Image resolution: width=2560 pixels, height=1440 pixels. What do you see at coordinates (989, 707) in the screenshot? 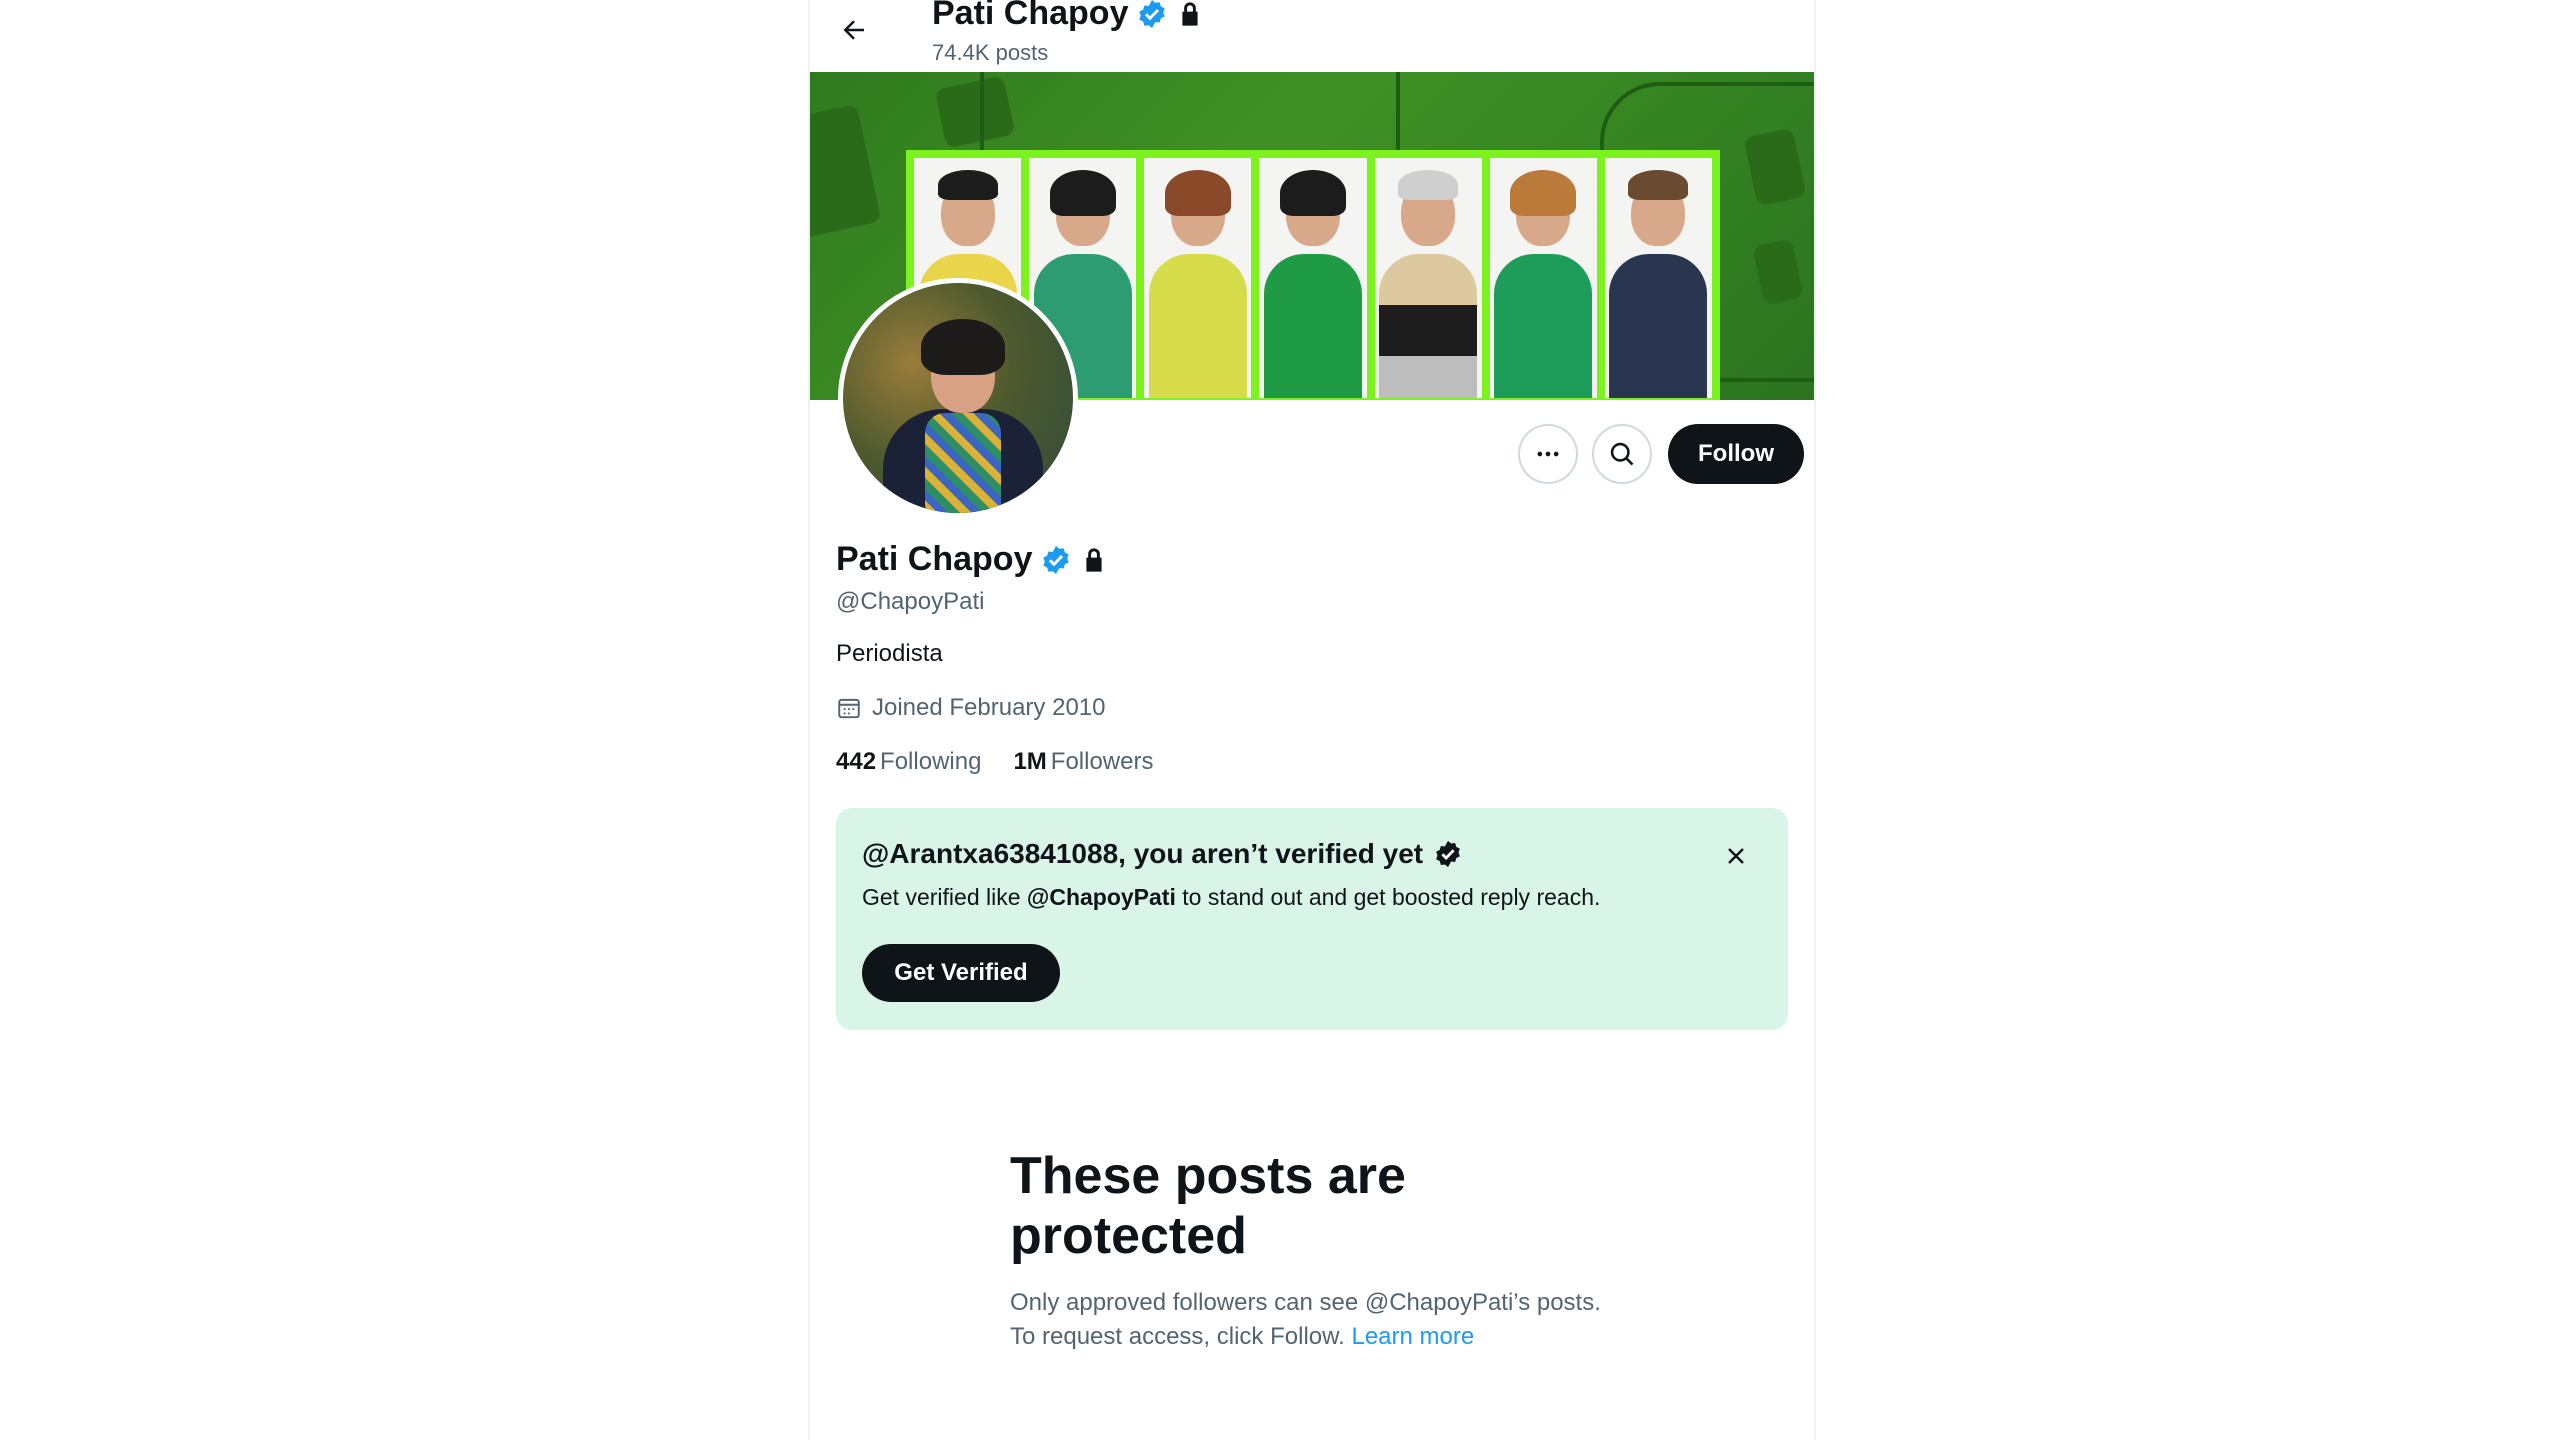
I see `joined-date: Joined February 2010` at bounding box center [989, 707].